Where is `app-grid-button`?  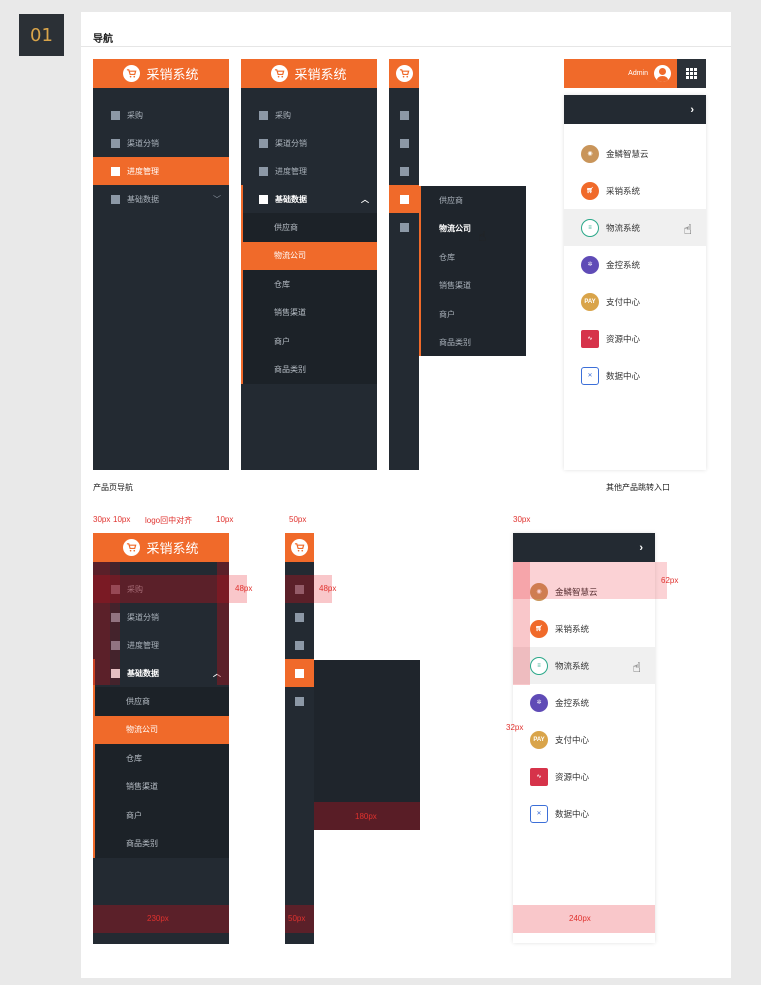 app-grid-button is located at coordinates (691, 73).